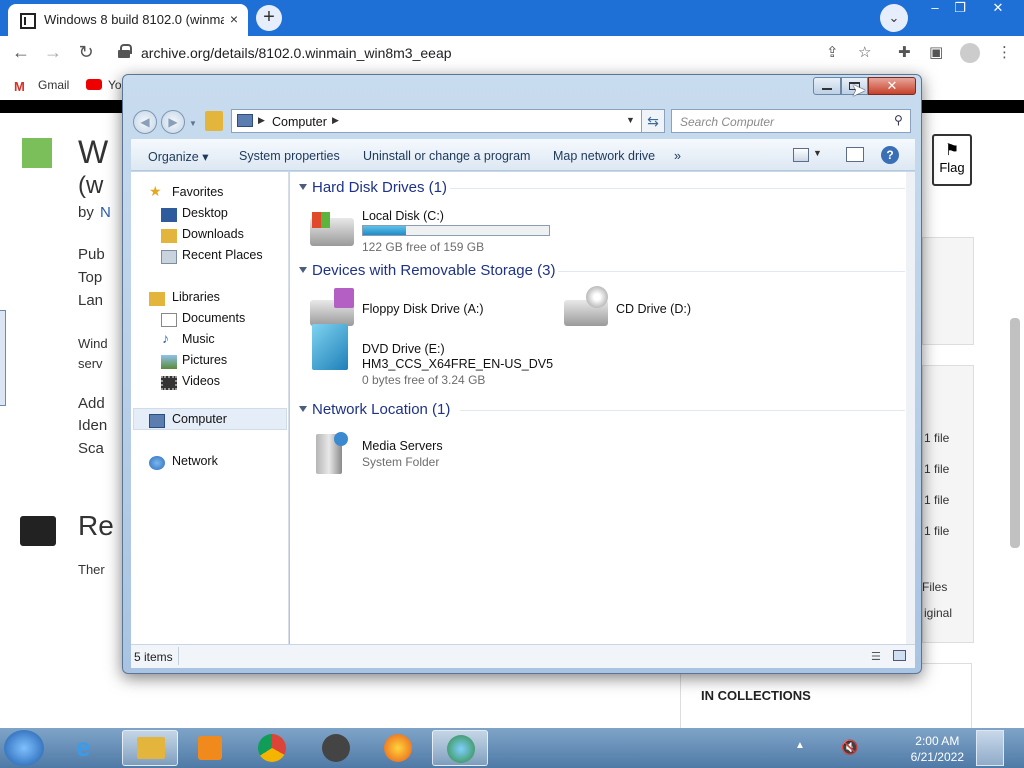 The height and width of the screenshot is (768, 1024). I want to click on sidepanel-icon: ▣, so click(936, 52).